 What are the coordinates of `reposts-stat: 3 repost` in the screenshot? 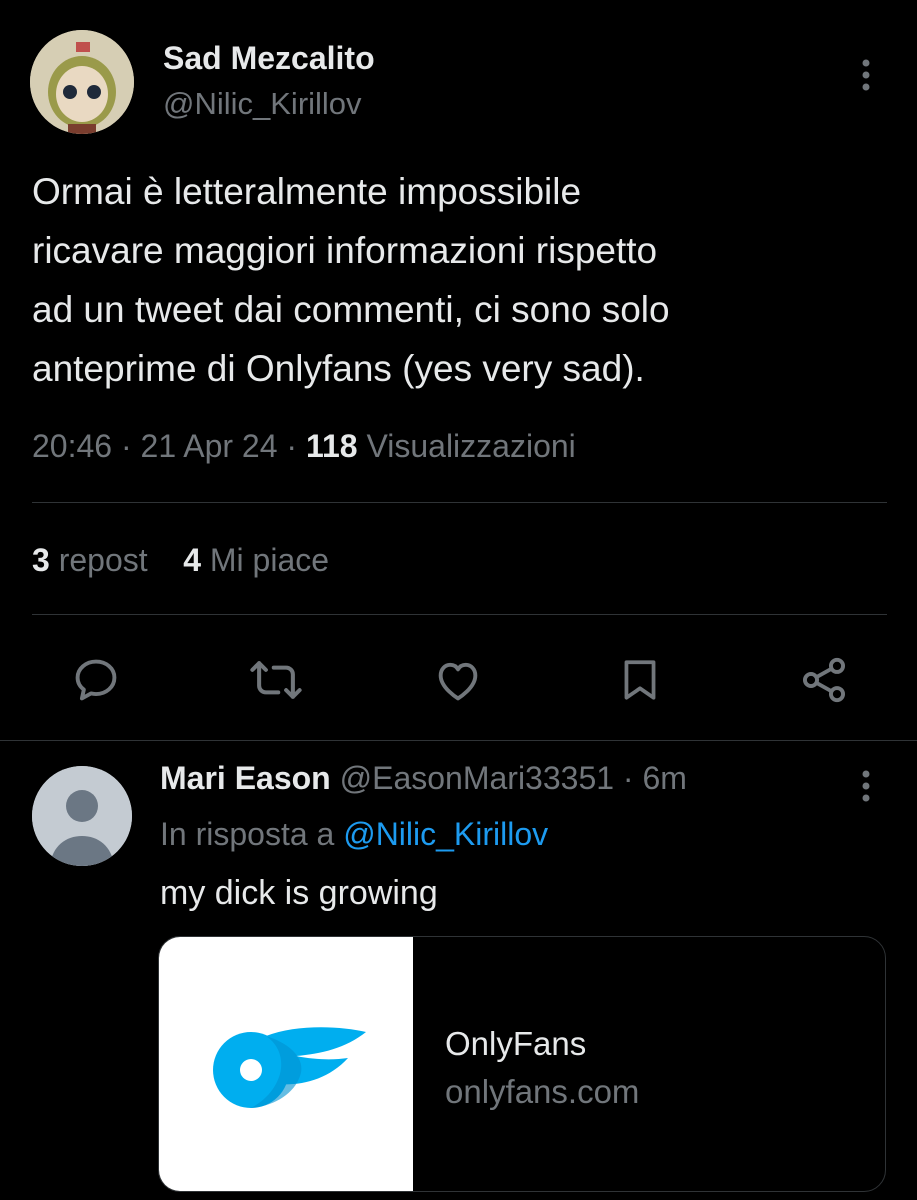 It's located at (90, 560).